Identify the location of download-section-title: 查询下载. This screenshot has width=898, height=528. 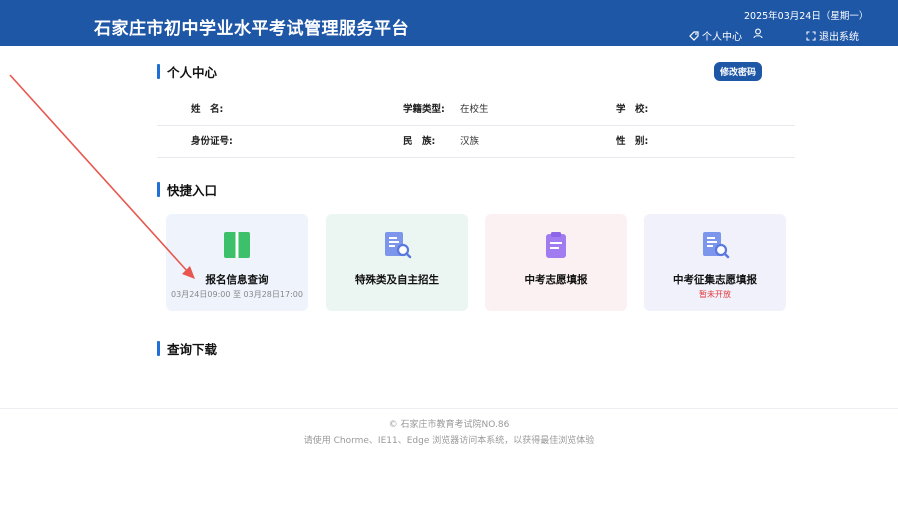
(187, 348).